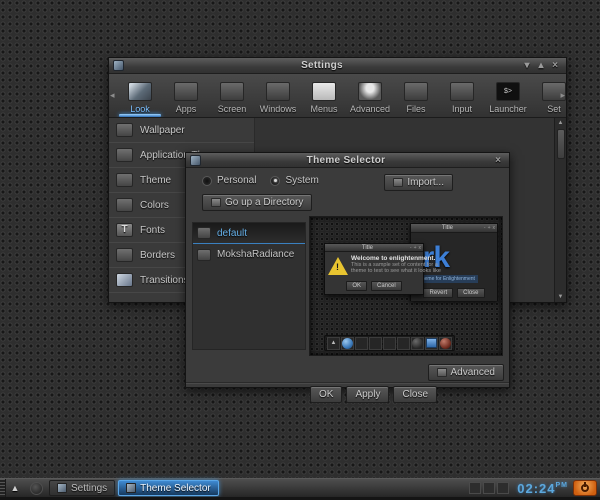  What do you see at coordinates (154, 205) in the screenshot?
I see `sidebar-label: Colors` at bounding box center [154, 205].